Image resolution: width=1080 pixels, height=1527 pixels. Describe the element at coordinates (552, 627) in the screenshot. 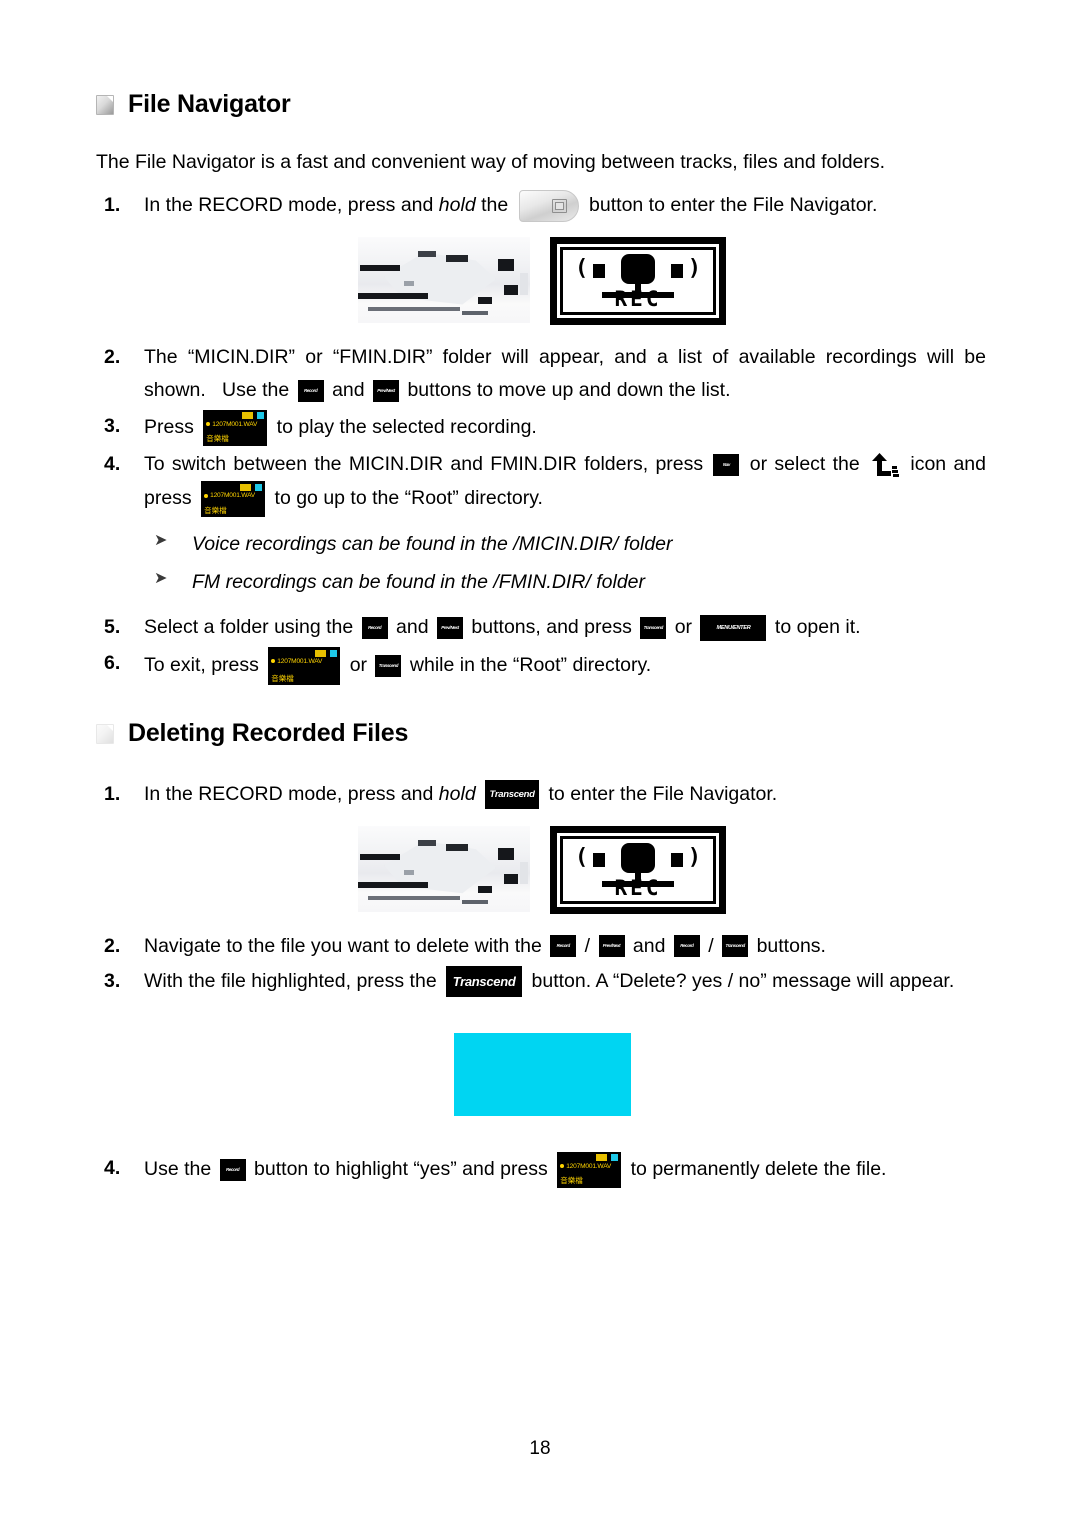

I see `step-text-part: buttons, and press` at that location.